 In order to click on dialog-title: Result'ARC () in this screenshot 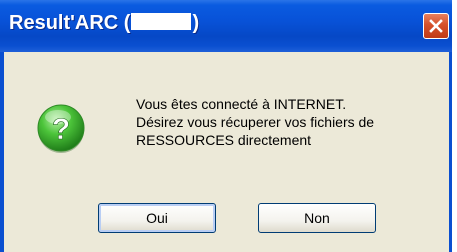, I will do `click(104, 23)`.